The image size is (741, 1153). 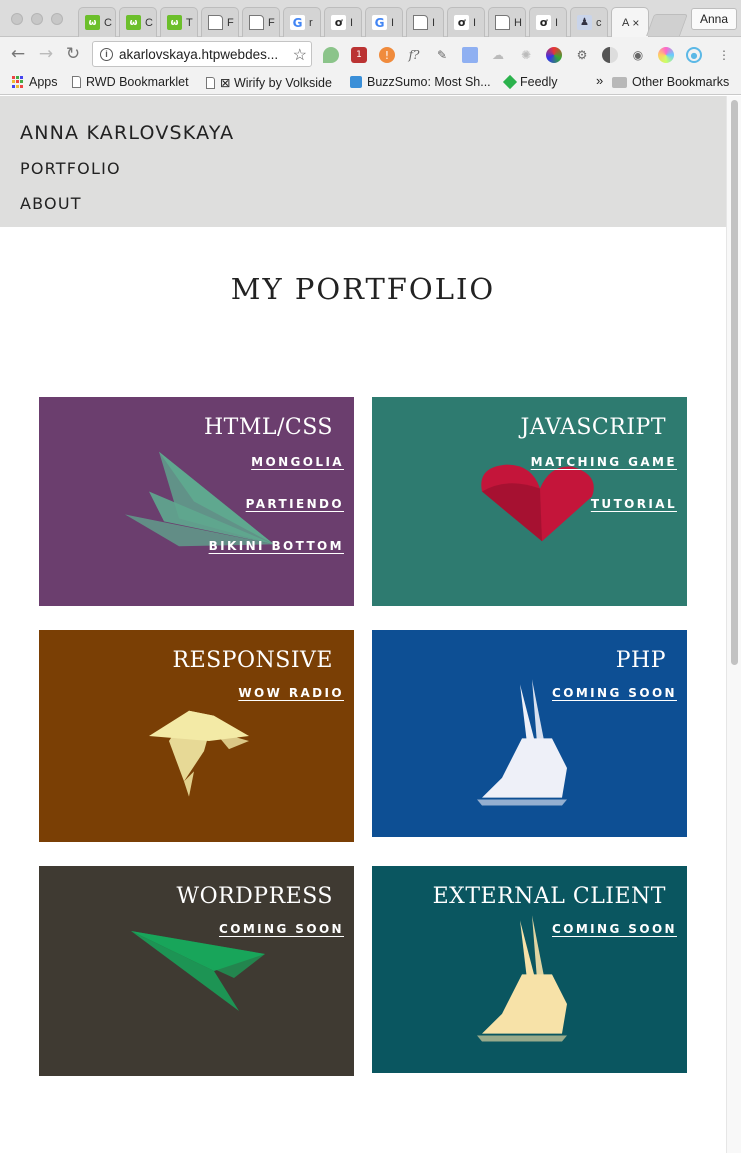 What do you see at coordinates (300, 55) in the screenshot?
I see `bookmark-star-icon: ☆` at bounding box center [300, 55].